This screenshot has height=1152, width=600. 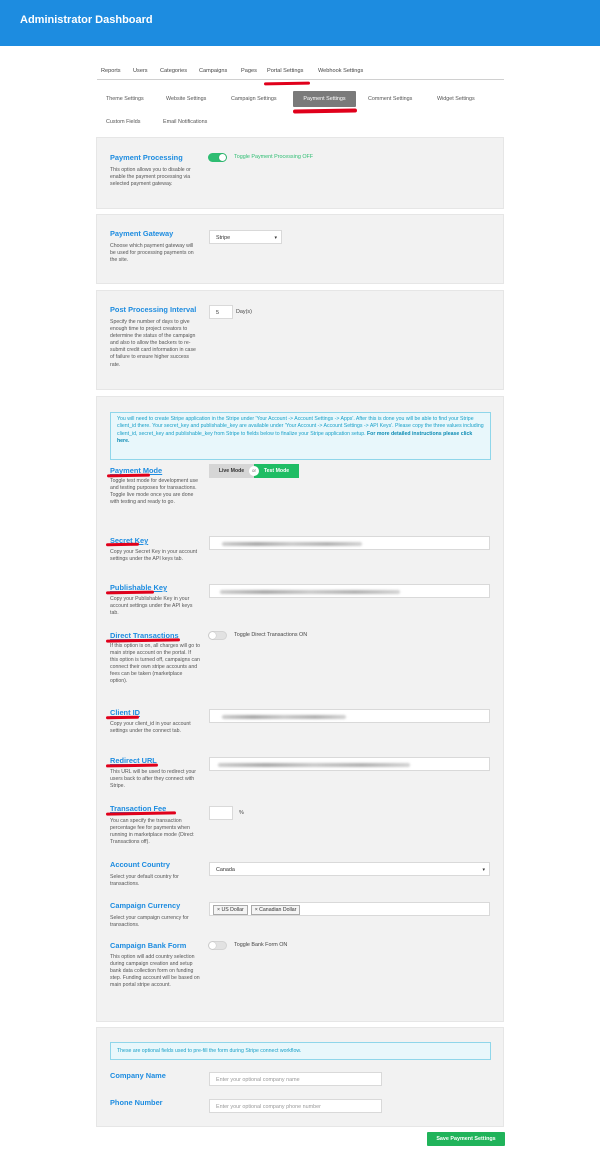 What do you see at coordinates (123, 122) in the screenshot?
I see `subtab-custom-fields: Custom Fields` at bounding box center [123, 122].